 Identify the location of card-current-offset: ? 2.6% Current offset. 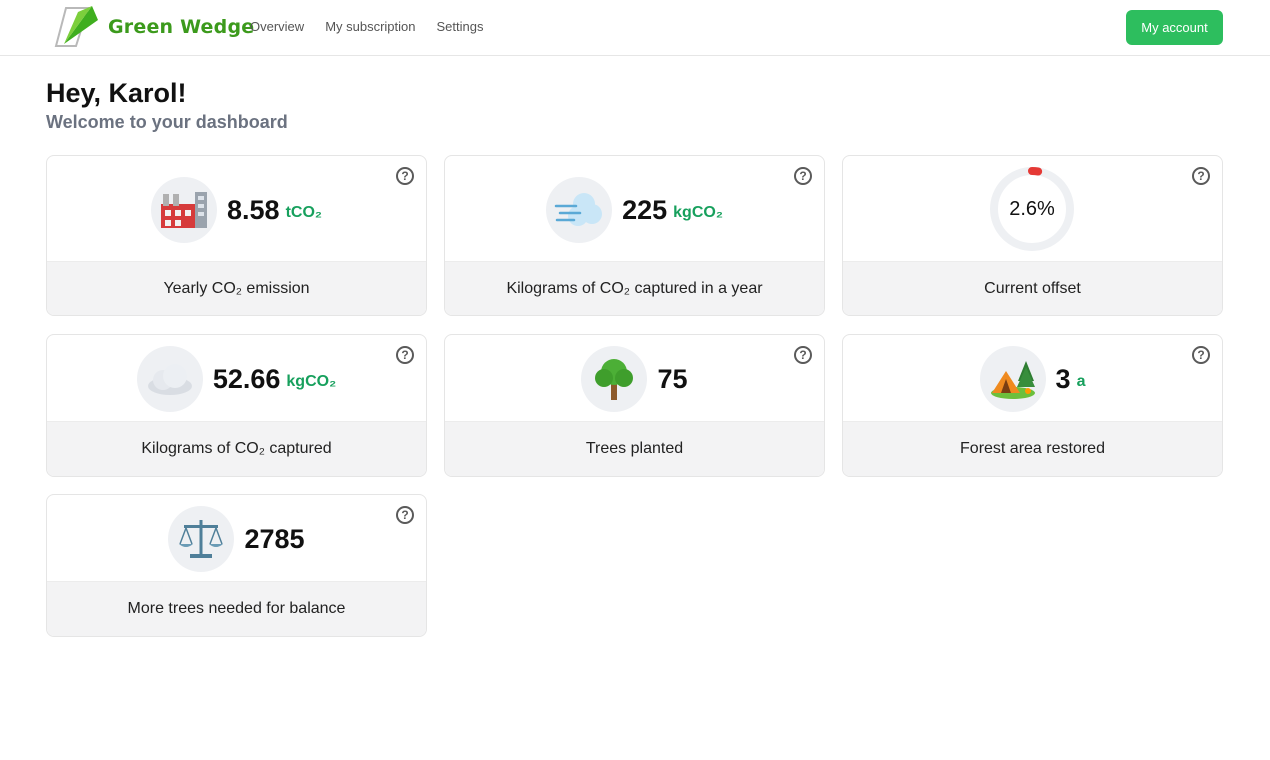
(1032, 235).